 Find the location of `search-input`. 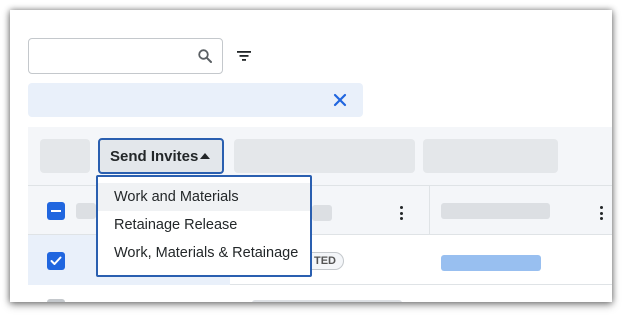

search-input is located at coordinates (112, 56).